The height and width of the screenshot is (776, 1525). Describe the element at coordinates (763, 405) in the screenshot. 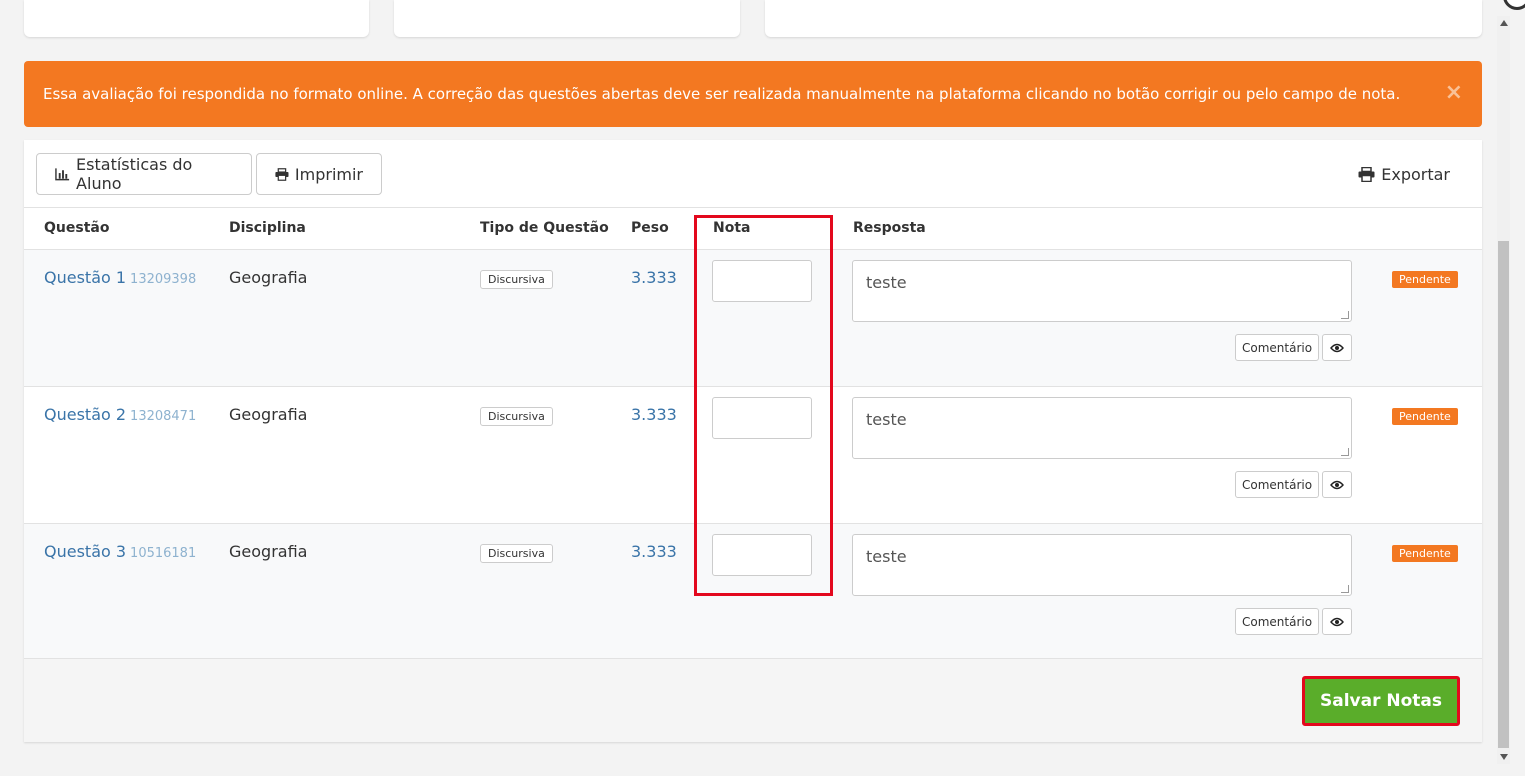

I see `nota-column-highlight` at that location.